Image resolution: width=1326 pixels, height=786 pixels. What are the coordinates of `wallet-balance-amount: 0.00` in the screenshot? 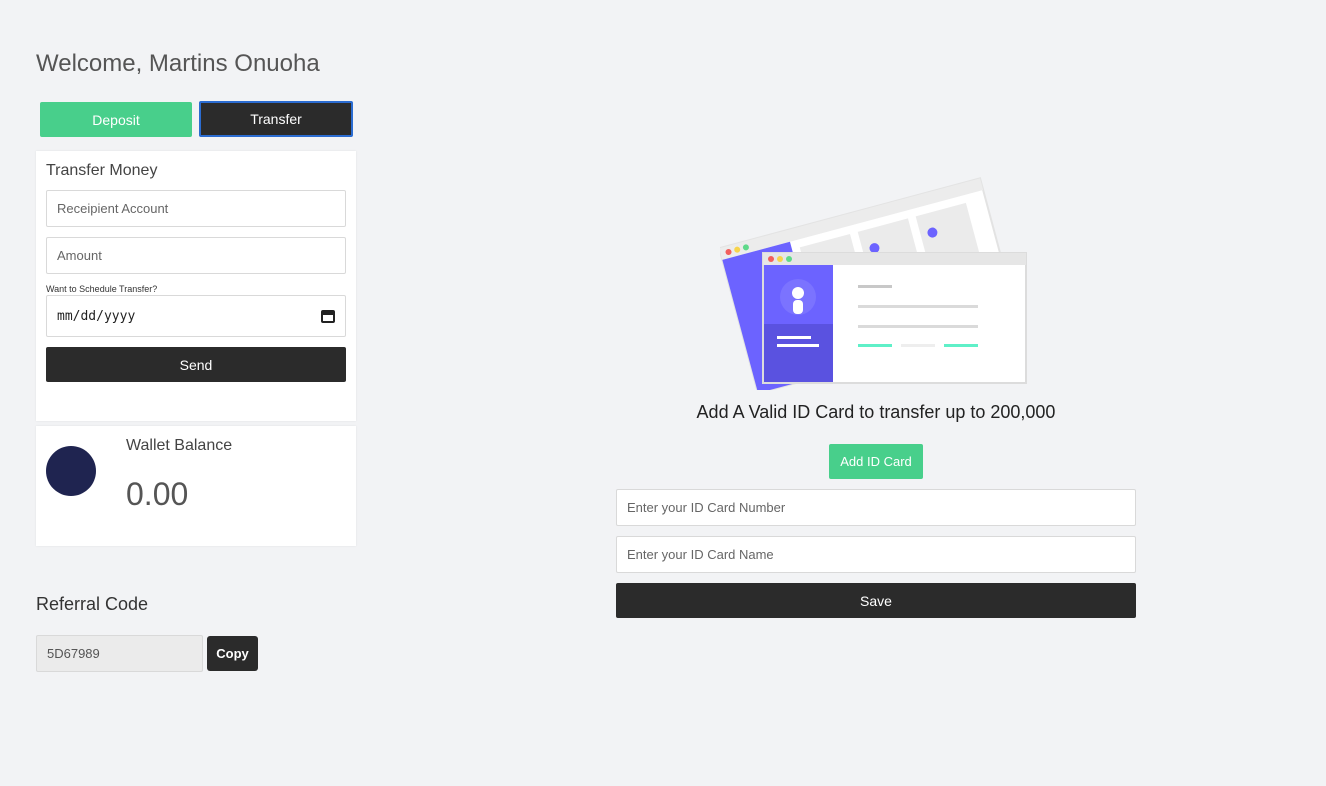 It's located at (157, 494).